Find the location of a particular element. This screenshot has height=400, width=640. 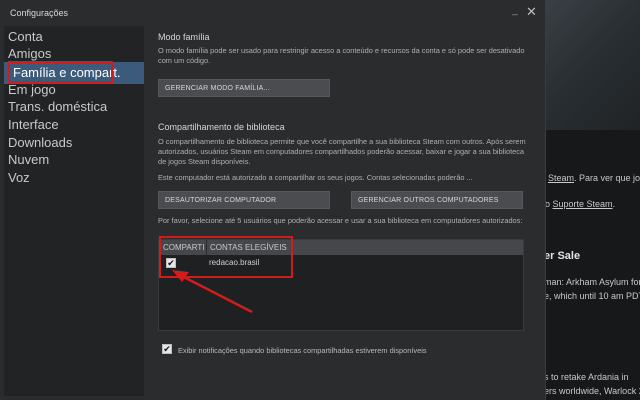

store-text-line: man: Arkham Asylum for is located at coordinates (592, 282).